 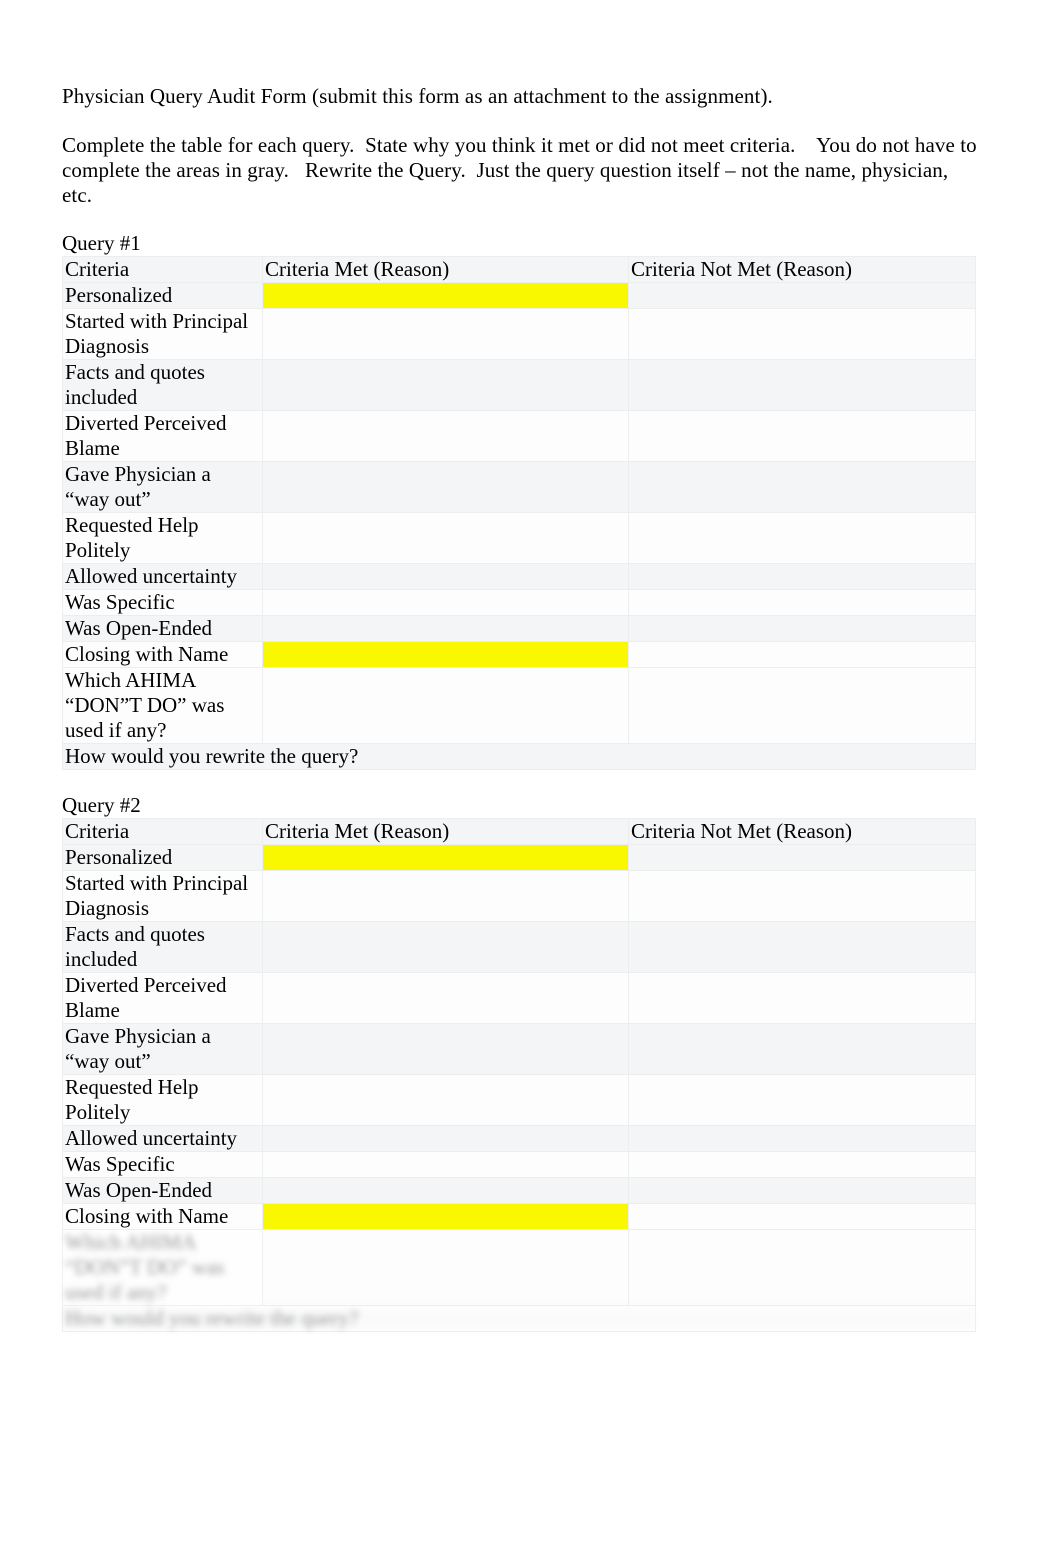 What do you see at coordinates (162, 1049) in the screenshot?
I see `criteria-label: Gave Physician a “way out”` at bounding box center [162, 1049].